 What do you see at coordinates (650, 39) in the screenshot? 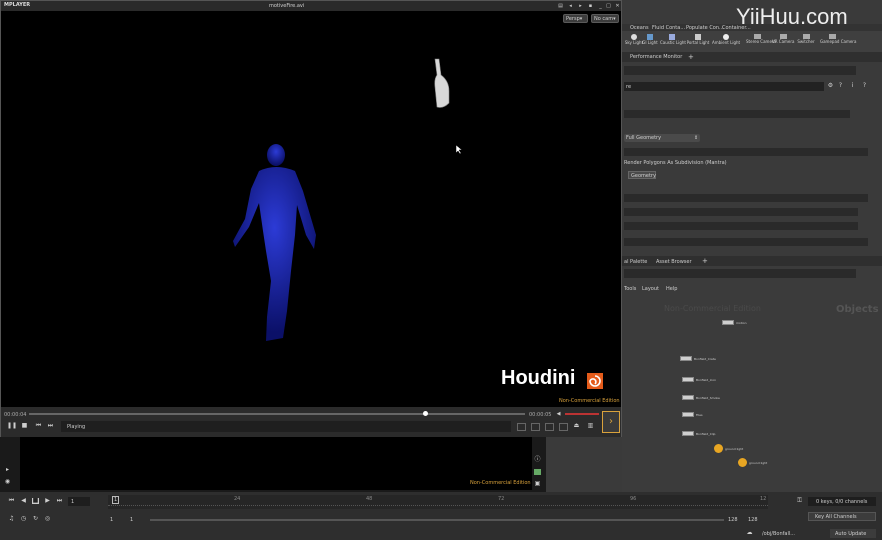
I see `tool-gi-light: GI Light` at bounding box center [650, 39].